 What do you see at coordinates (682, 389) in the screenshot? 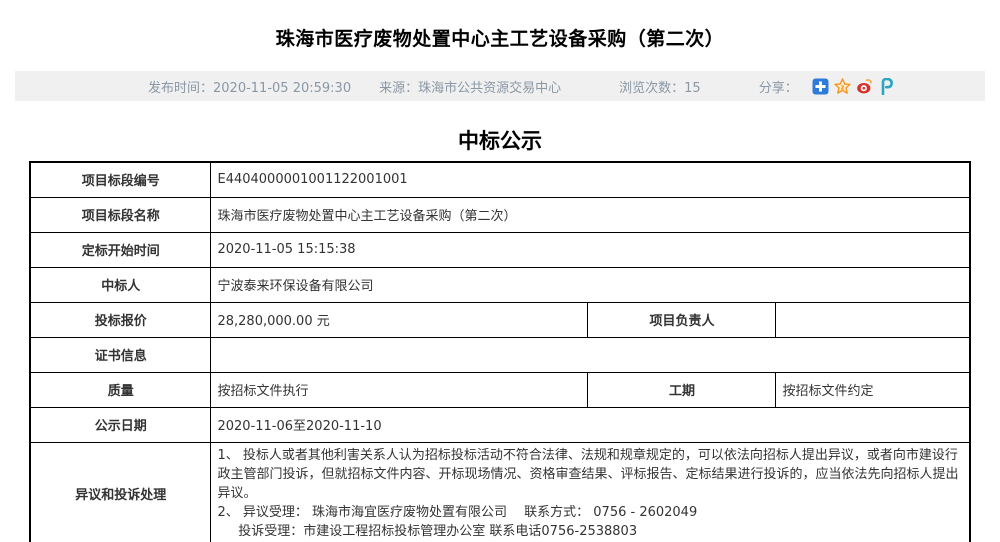
I see `row-label-duration: 工期` at bounding box center [682, 389].